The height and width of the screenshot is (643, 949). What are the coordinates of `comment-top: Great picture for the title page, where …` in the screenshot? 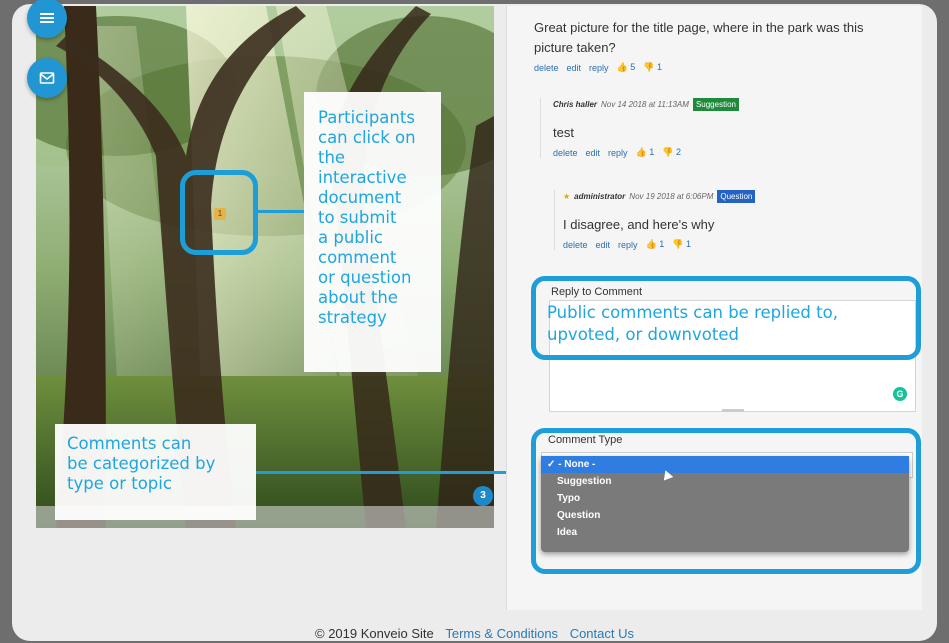 It's located at (724, 45).